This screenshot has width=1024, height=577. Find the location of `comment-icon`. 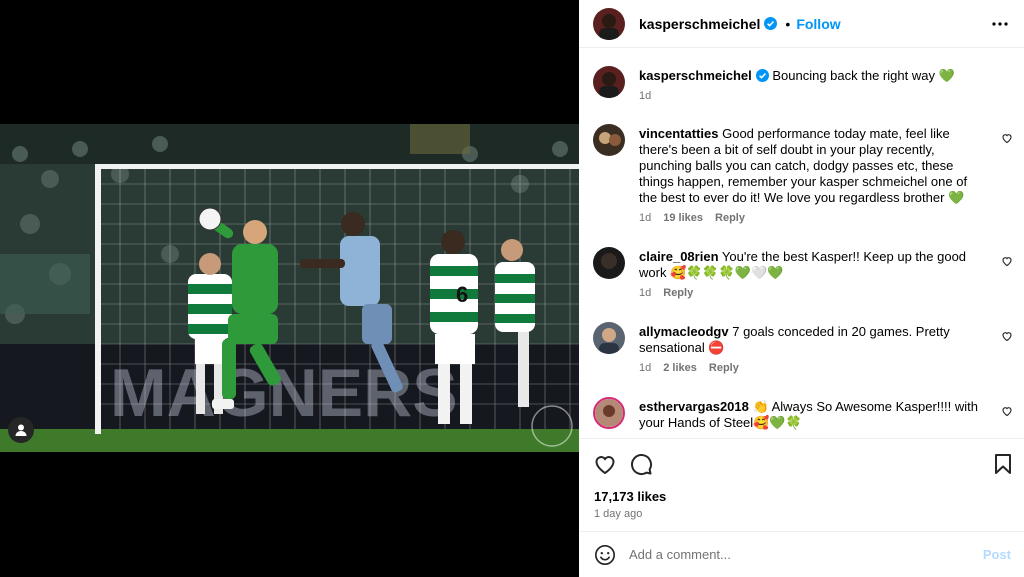

comment-icon is located at coordinates (641, 464).